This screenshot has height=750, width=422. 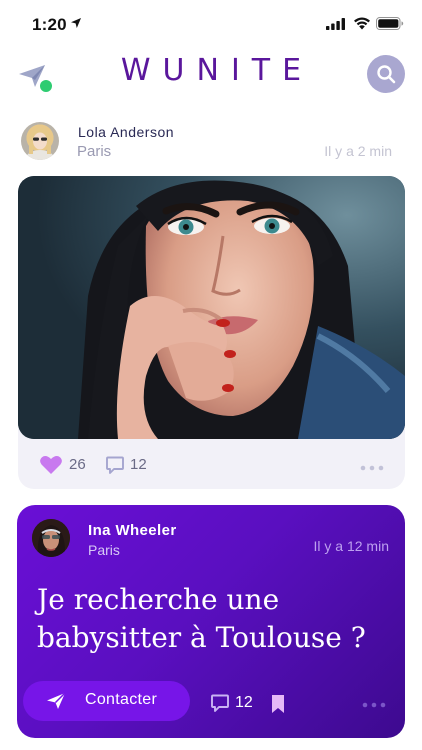 I want to click on heart-icon, so click(x=51, y=465).